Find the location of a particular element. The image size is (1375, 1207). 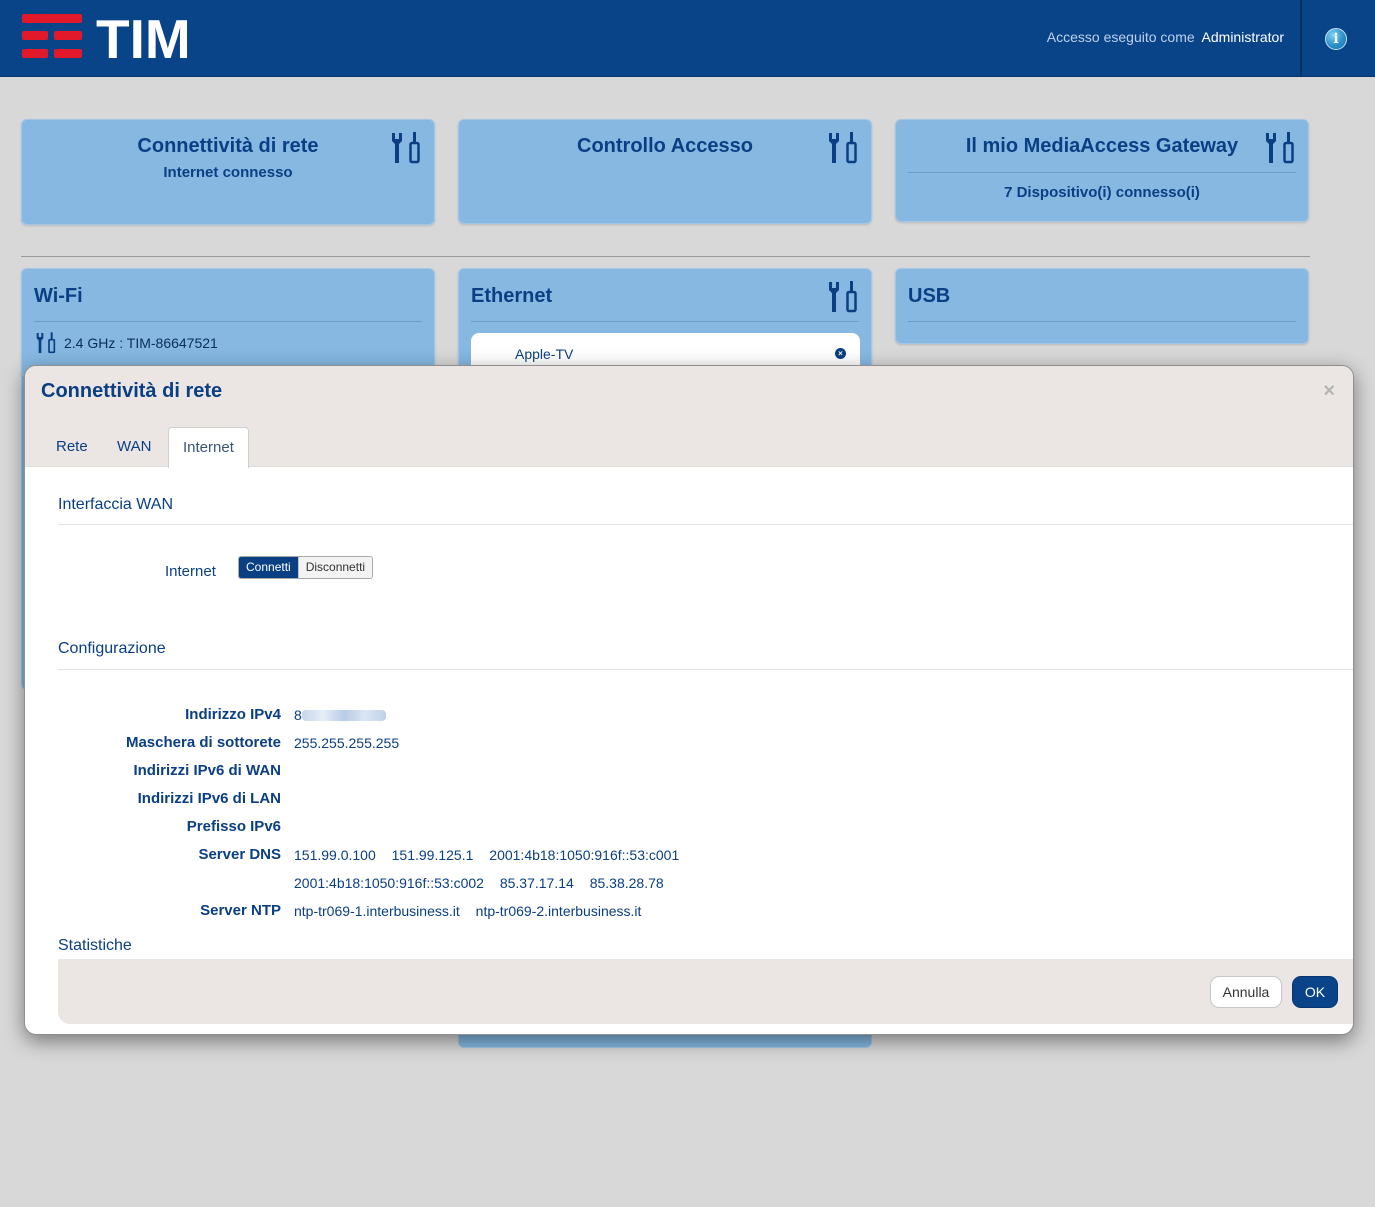

wifi-network-label: 2.4 GHz : TIM-86647521 is located at coordinates (141, 343).